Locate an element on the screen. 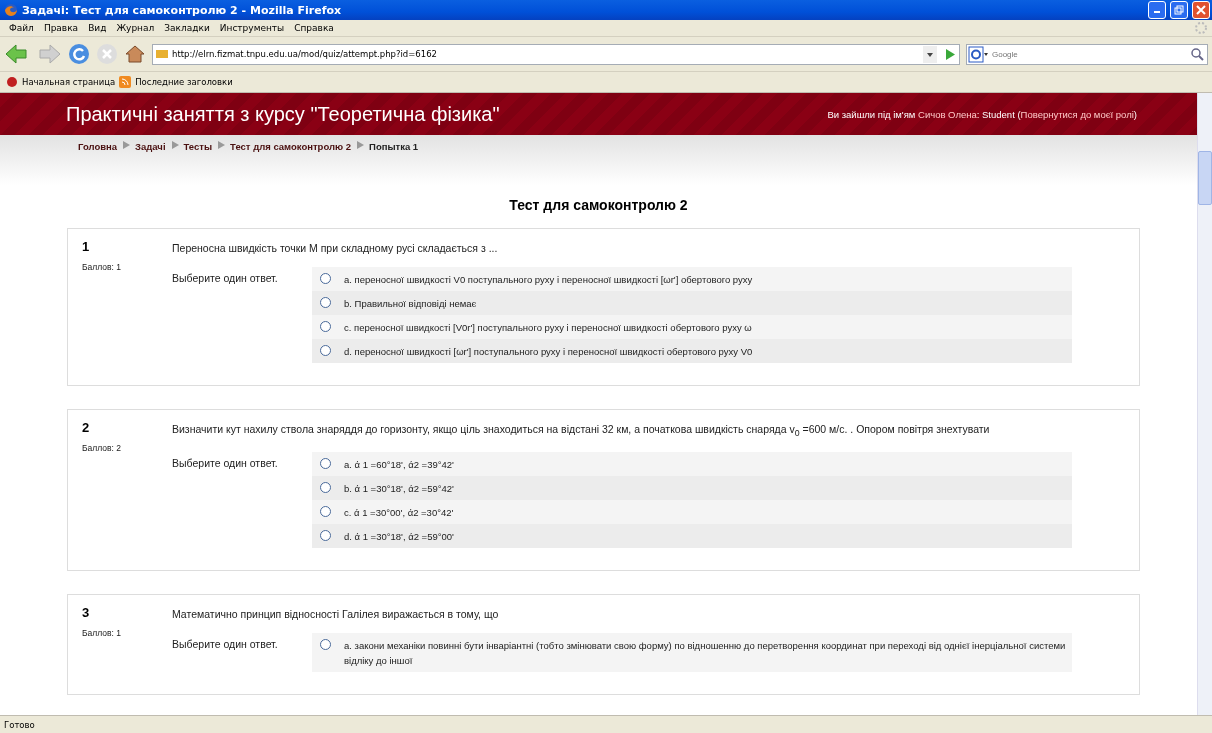 The height and width of the screenshot is (733, 1212). search-field: Google is located at coordinates (1087, 54).